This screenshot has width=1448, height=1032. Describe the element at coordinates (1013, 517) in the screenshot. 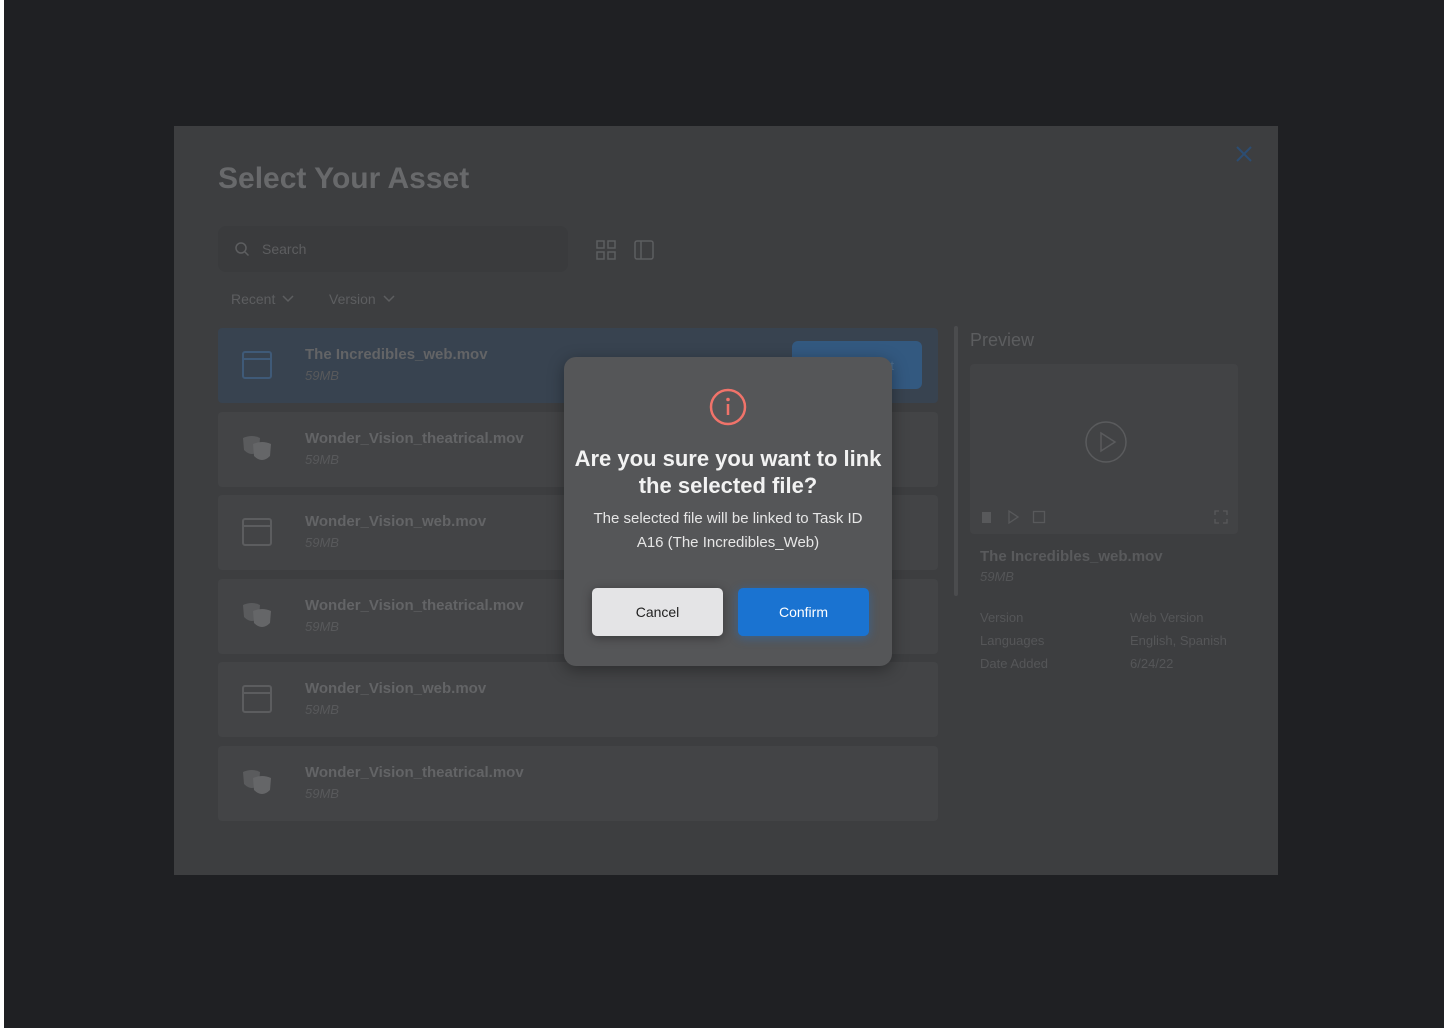

I see `play-icon` at that location.